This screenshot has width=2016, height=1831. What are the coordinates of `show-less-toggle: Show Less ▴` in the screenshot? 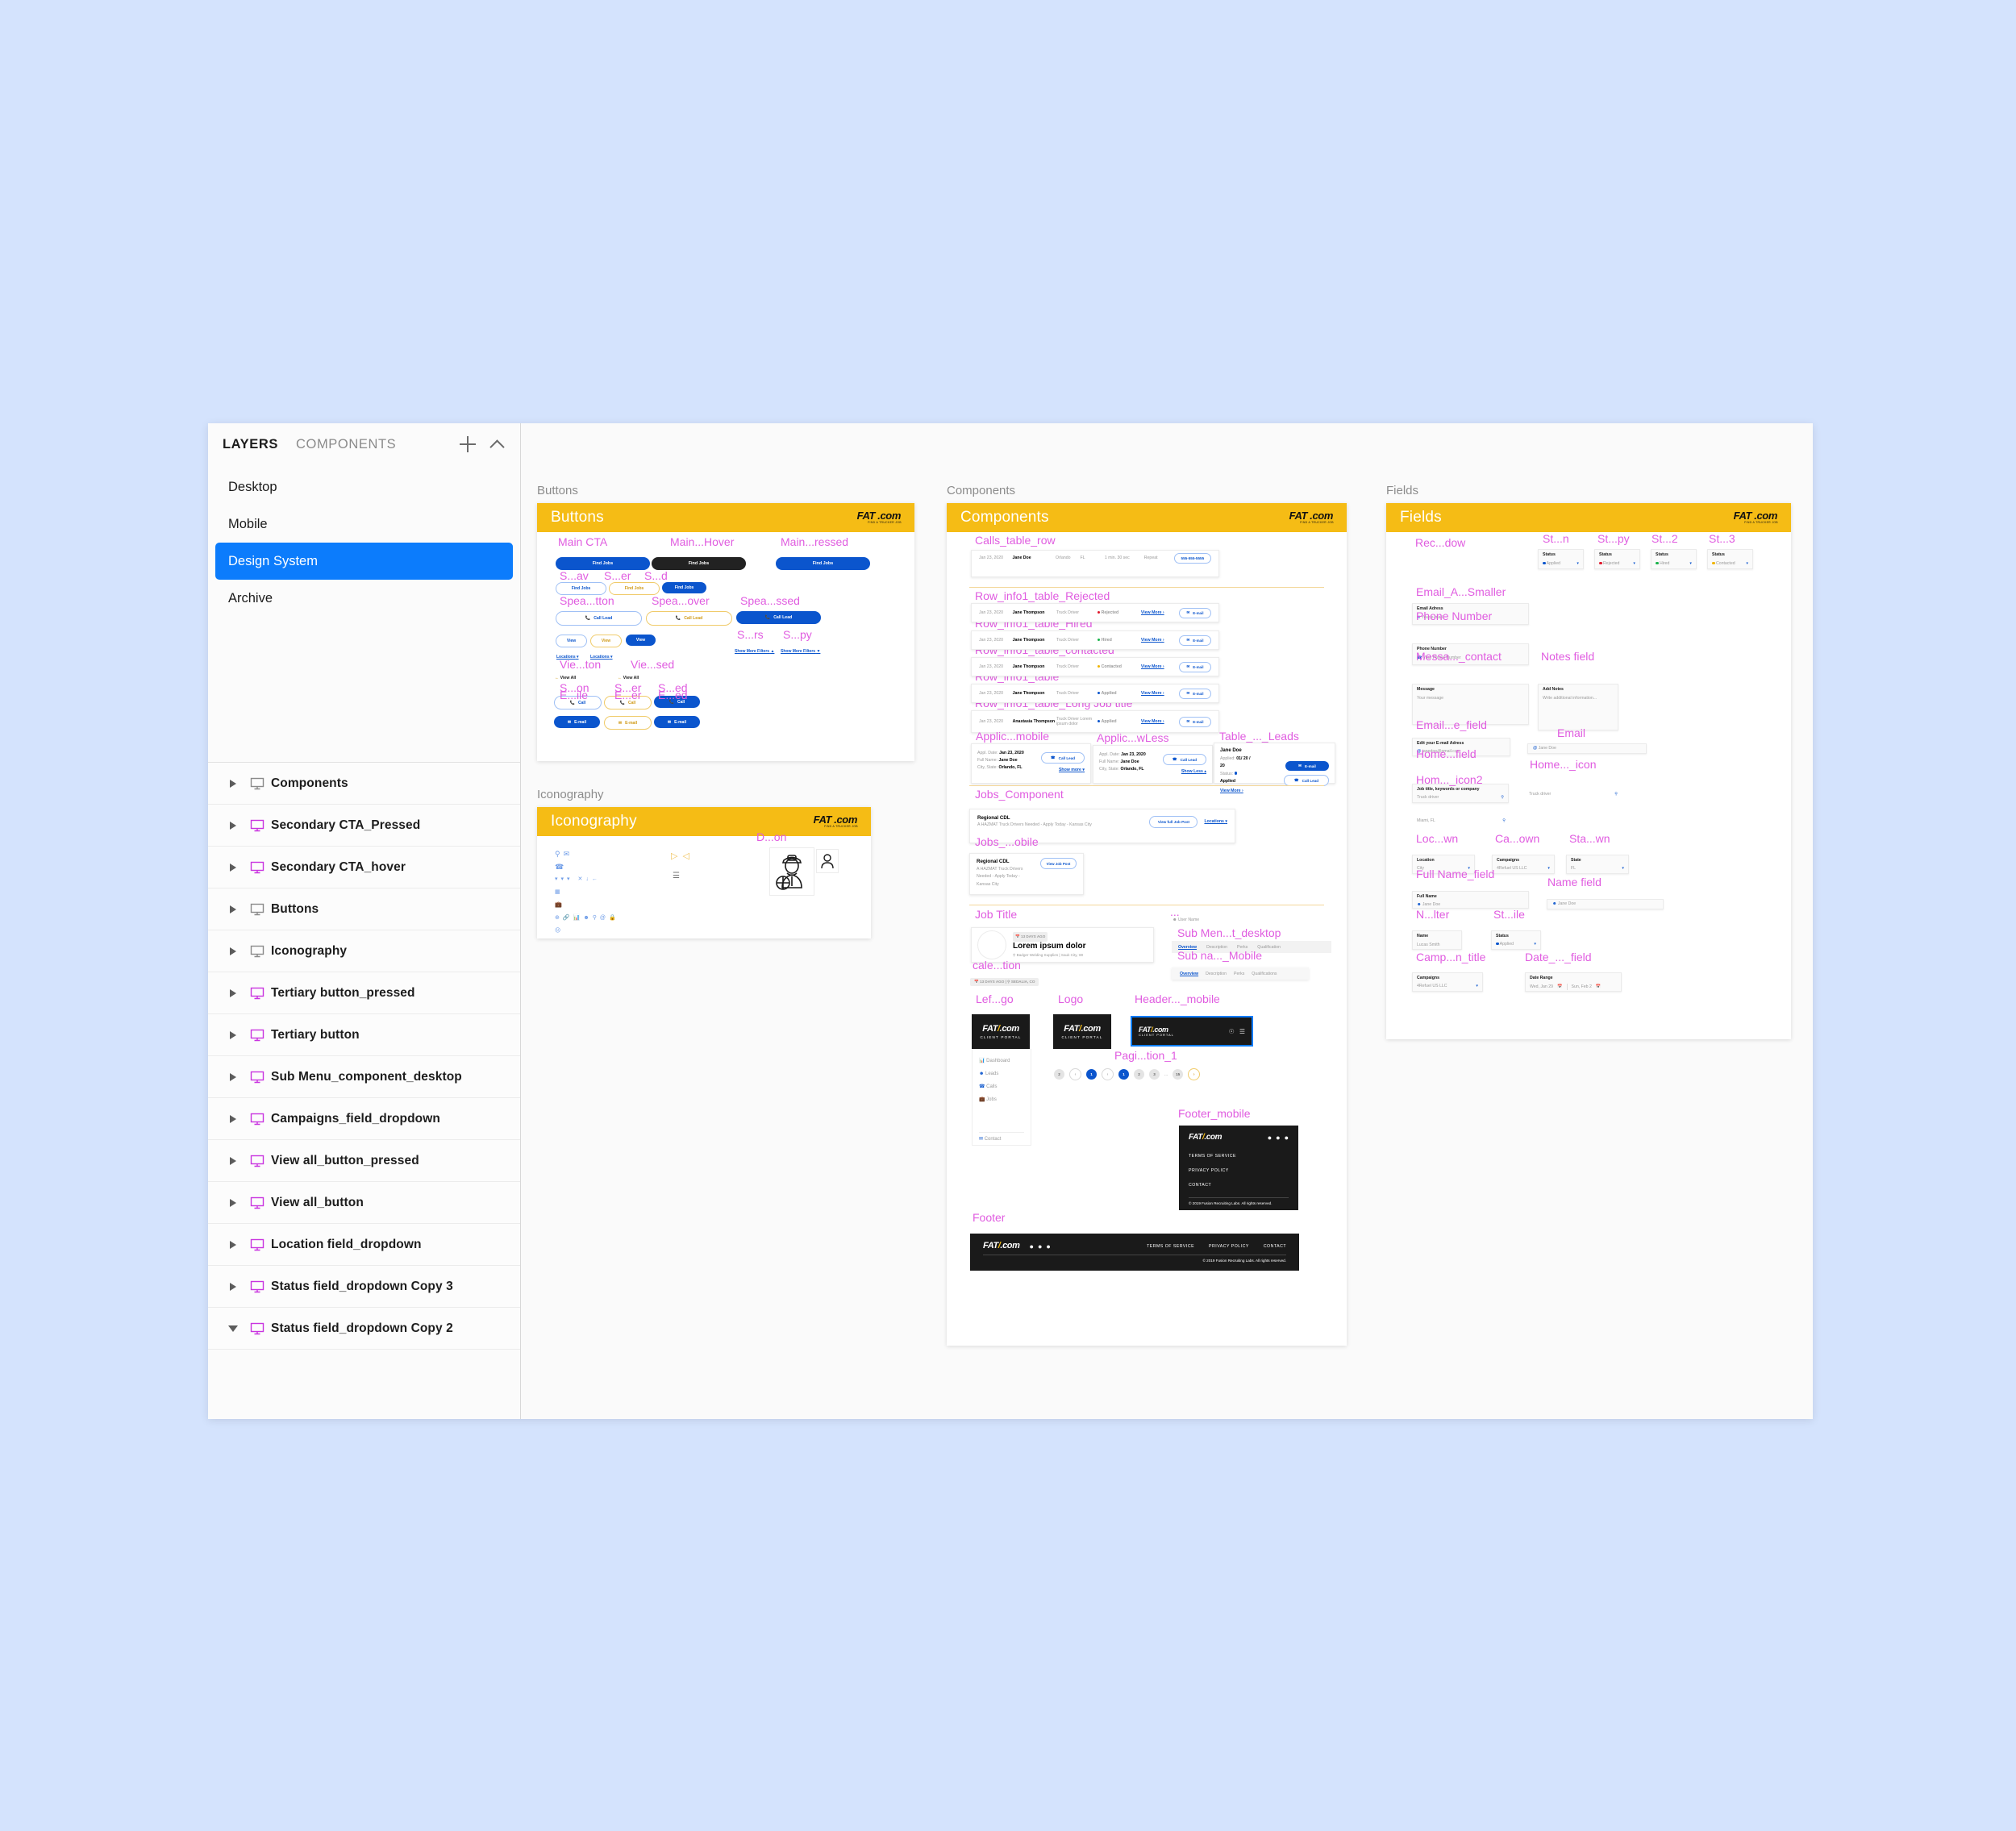 It's located at (1184, 771).